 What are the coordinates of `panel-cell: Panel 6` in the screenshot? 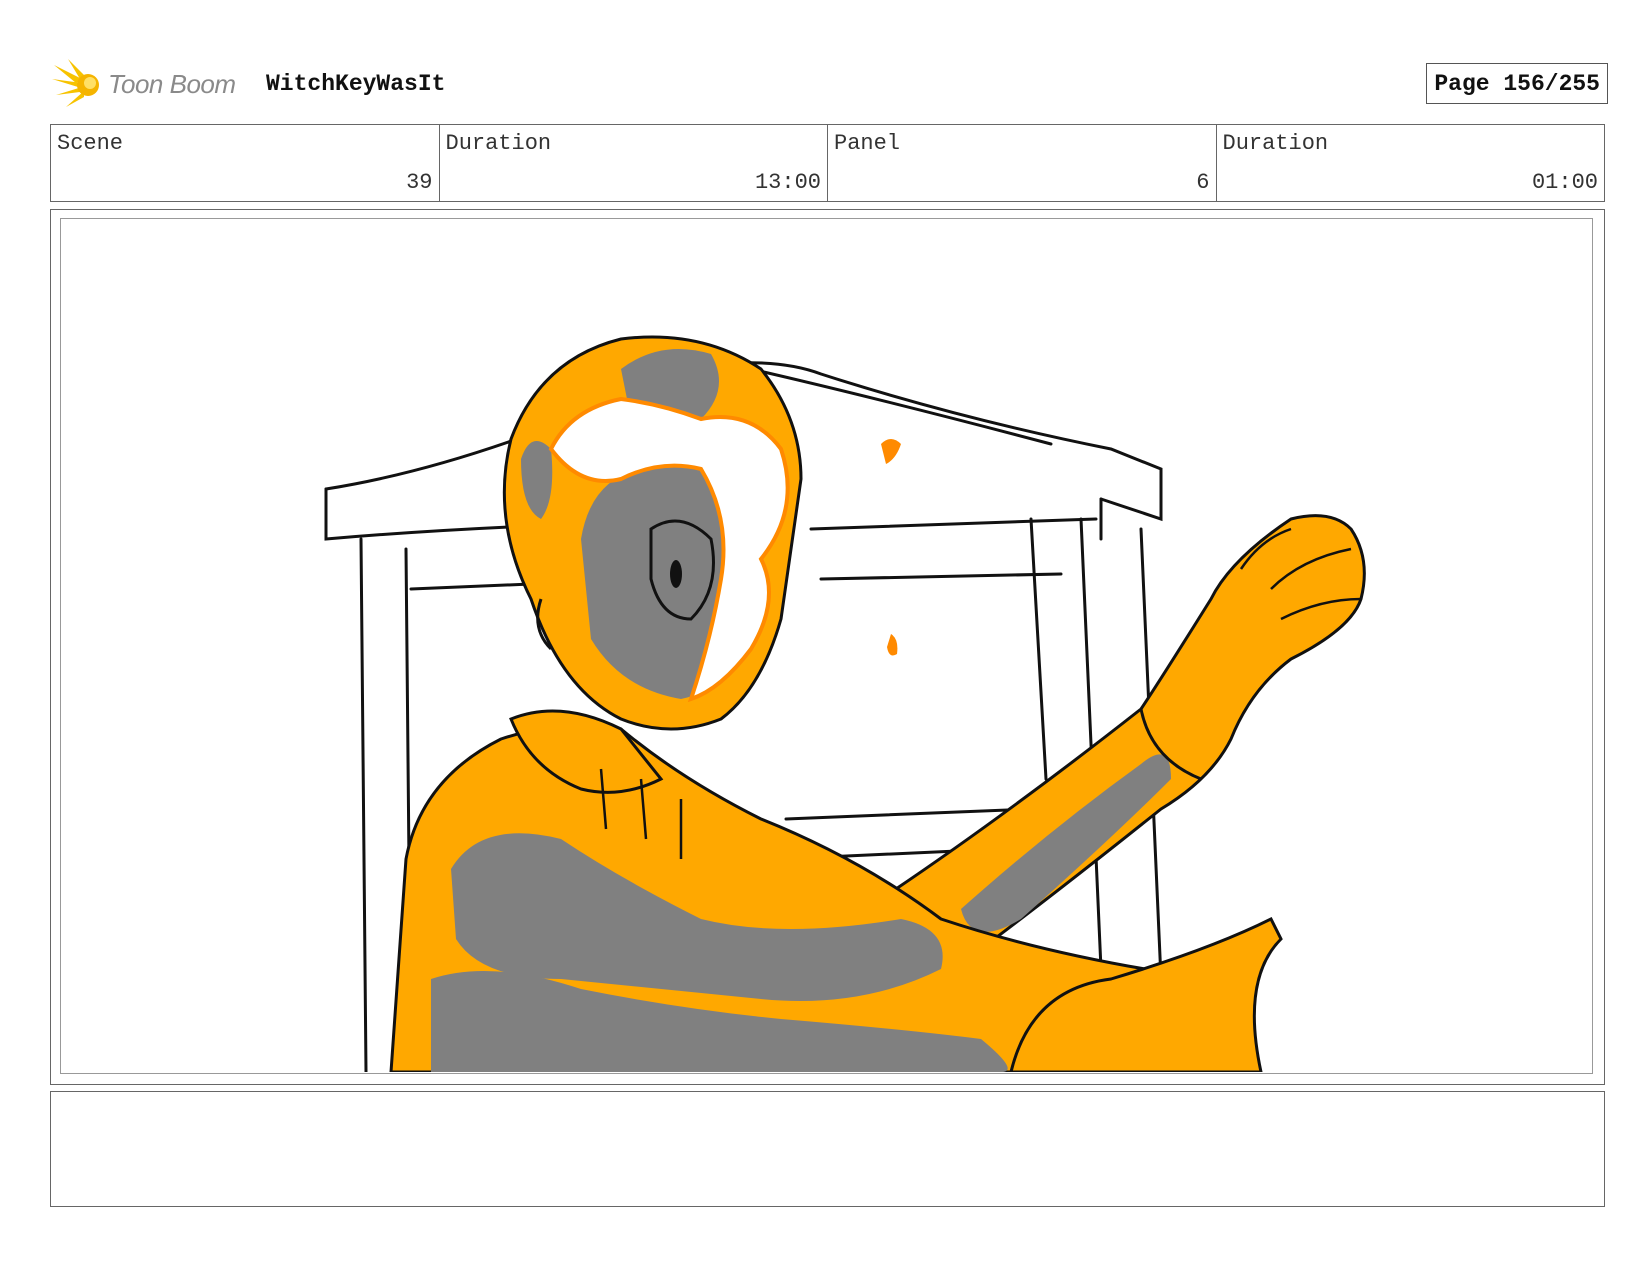 It's located at (1022, 163).